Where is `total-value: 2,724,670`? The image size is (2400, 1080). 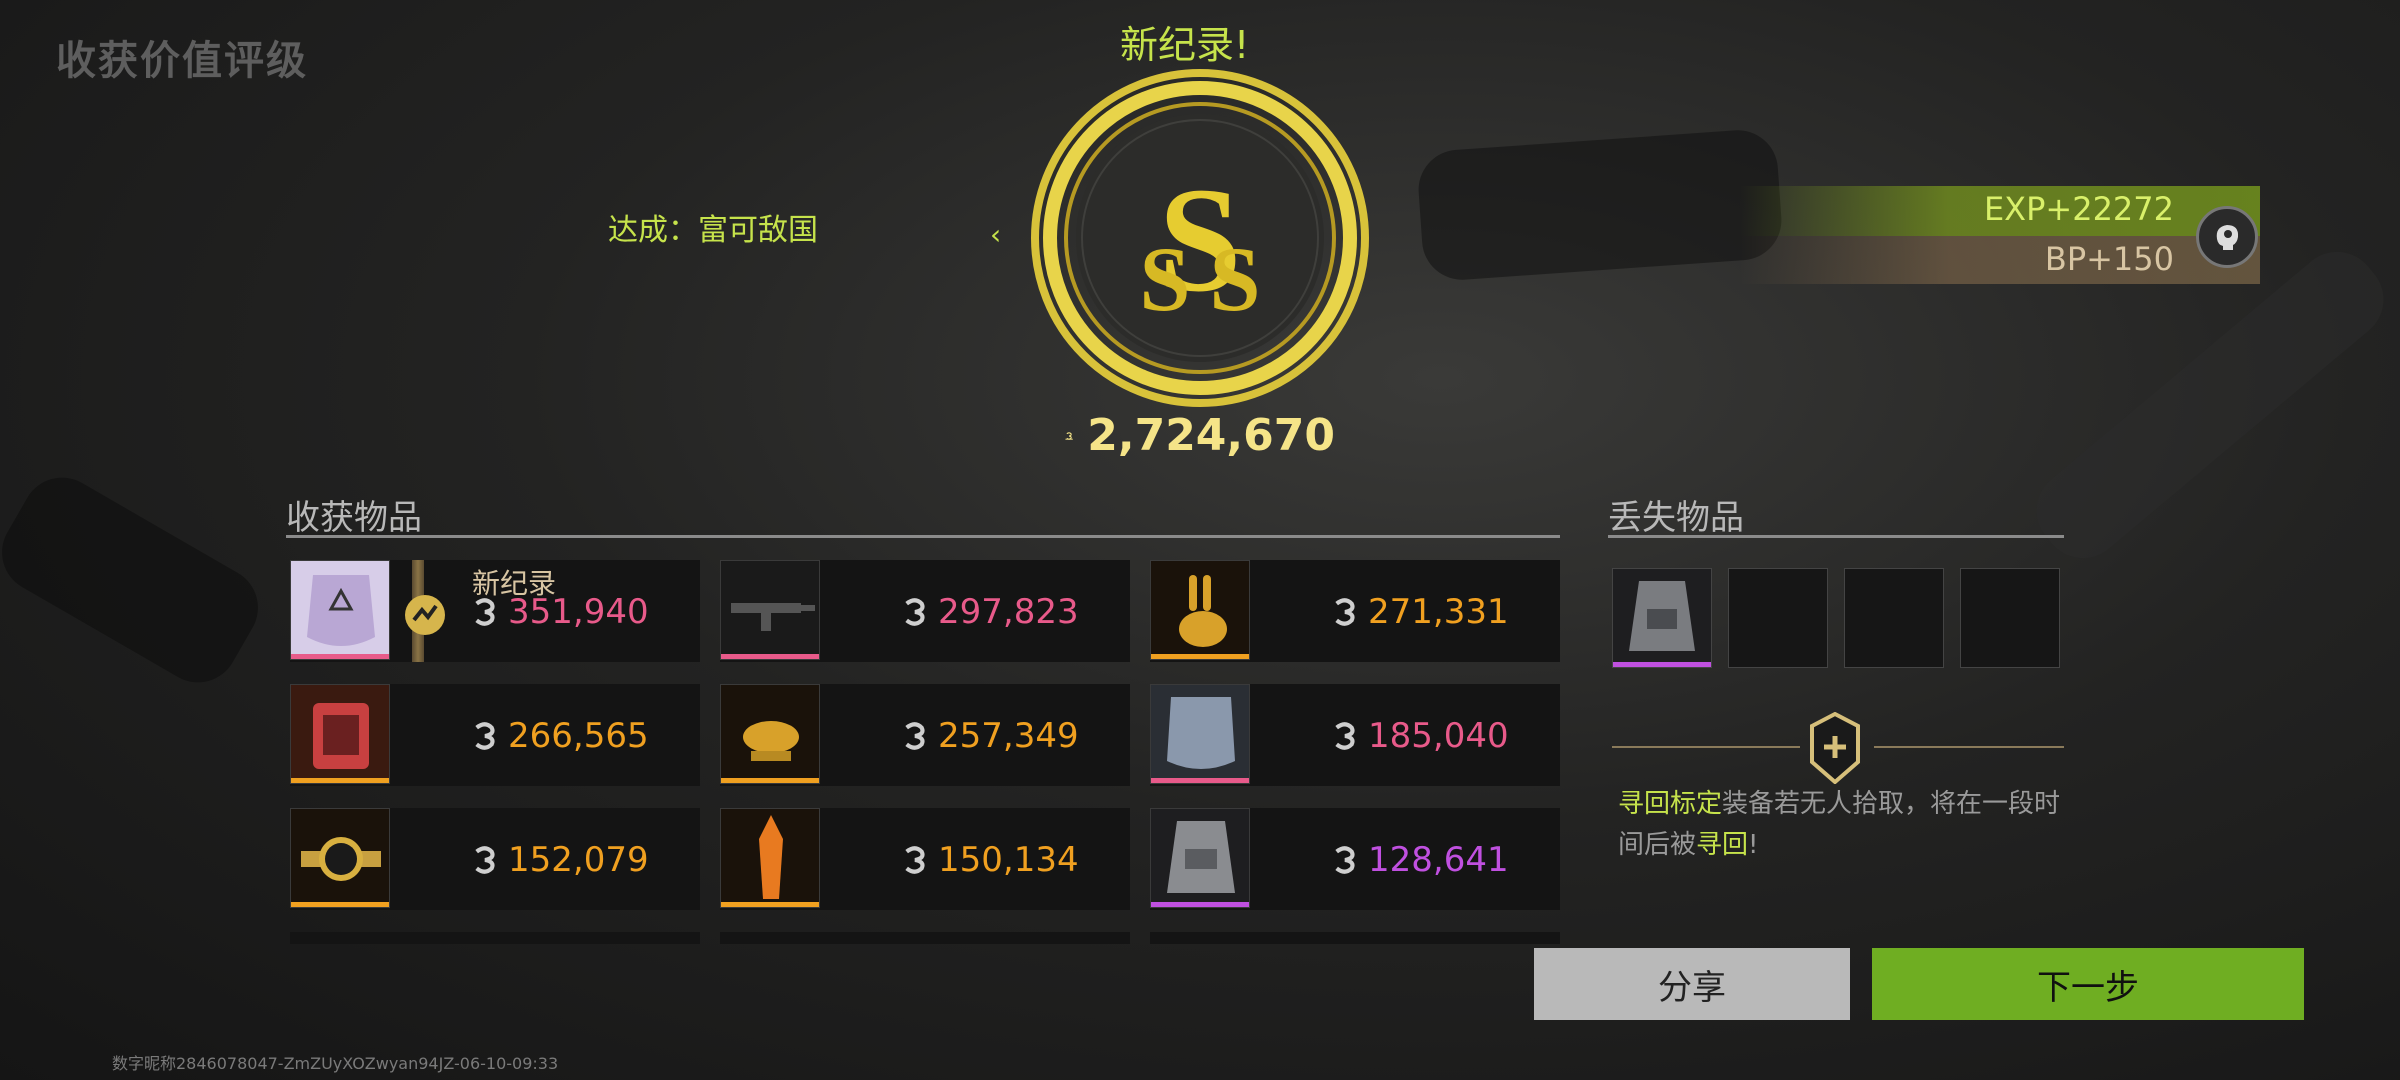
total-value: 2,724,670 is located at coordinates (1200, 435).